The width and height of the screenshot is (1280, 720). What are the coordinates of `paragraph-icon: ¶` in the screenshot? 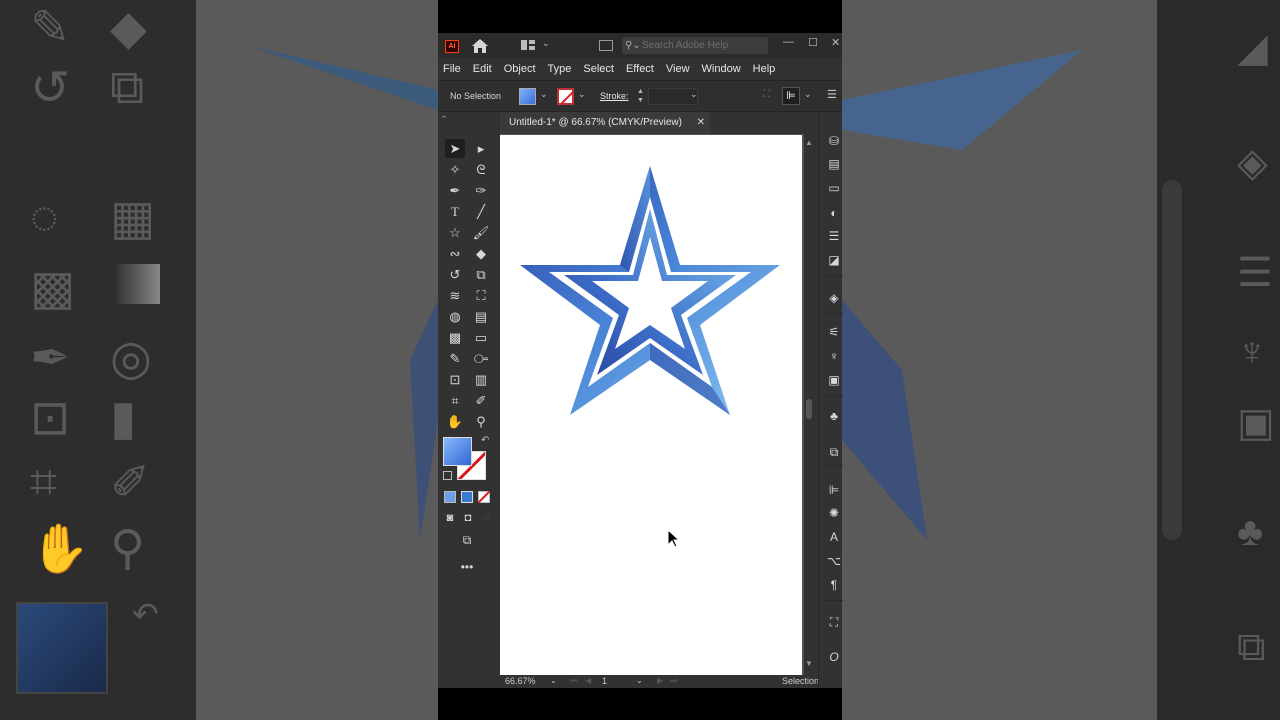 It's located at (834, 585).